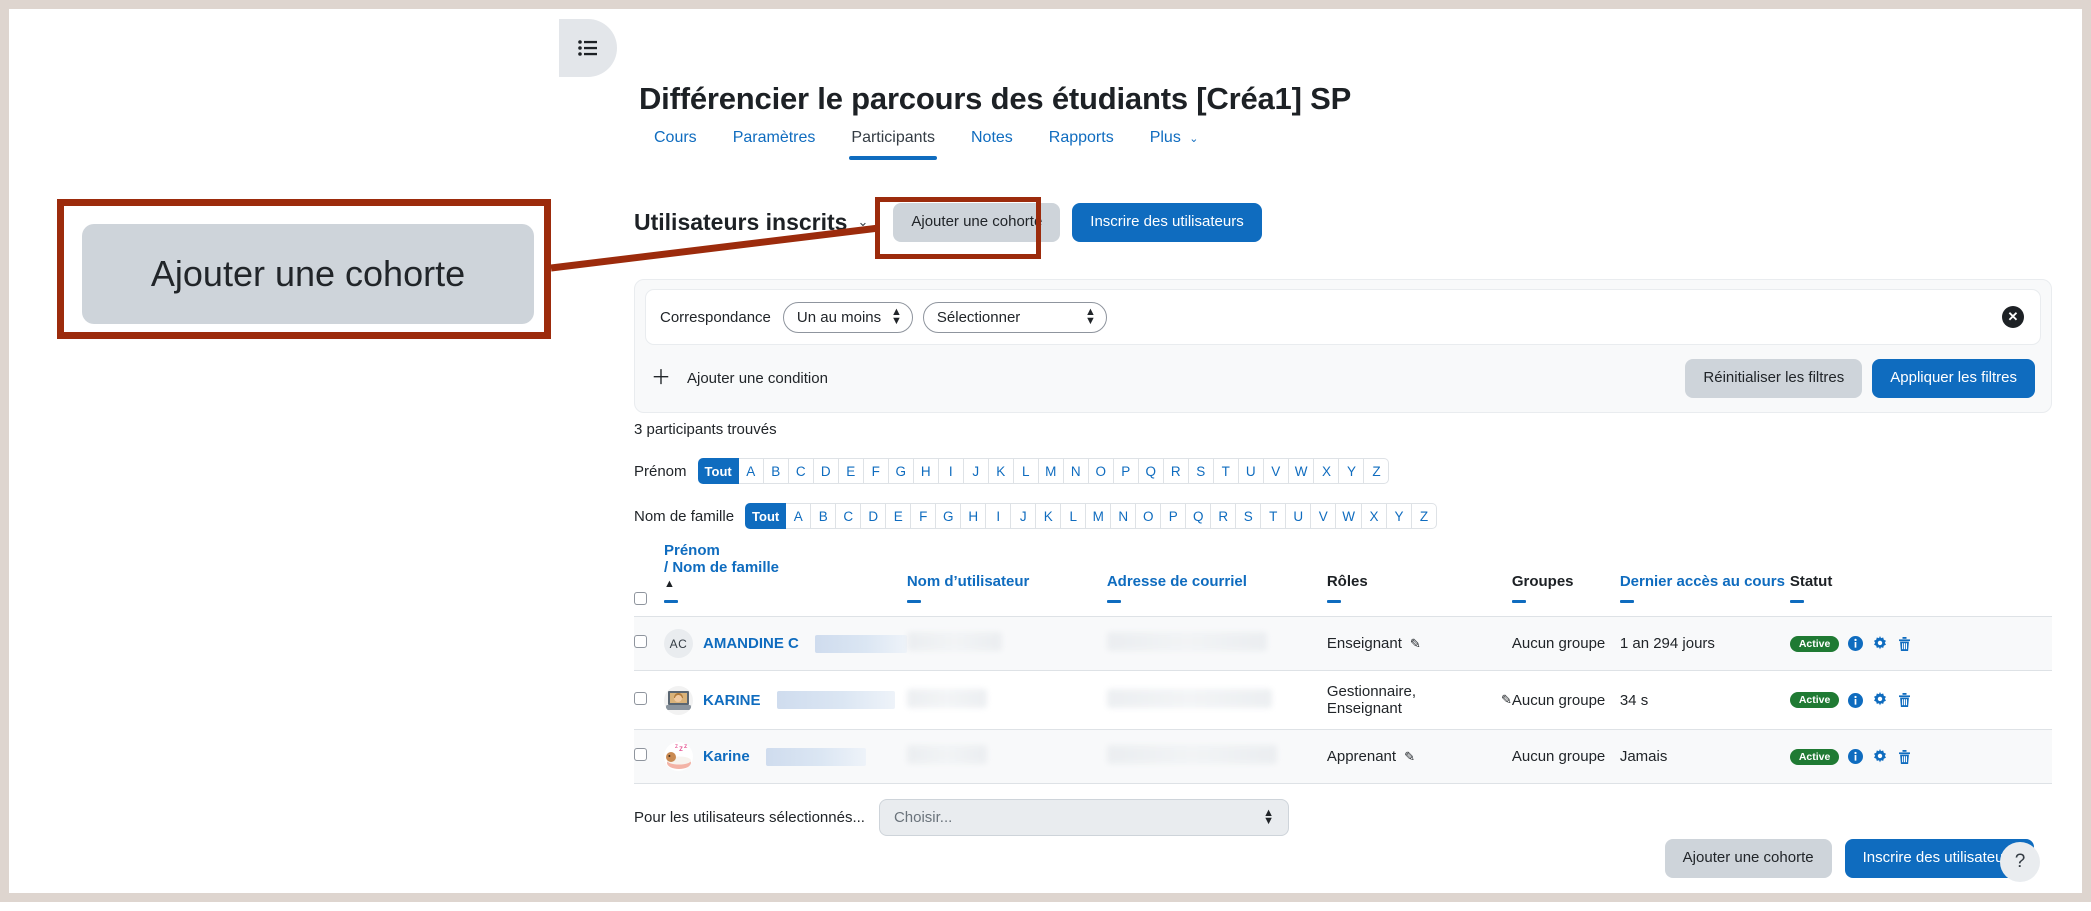 The width and height of the screenshot is (2091, 911). What do you see at coordinates (1049, 516) in the screenshot?
I see `lastname-letter-k: K` at bounding box center [1049, 516].